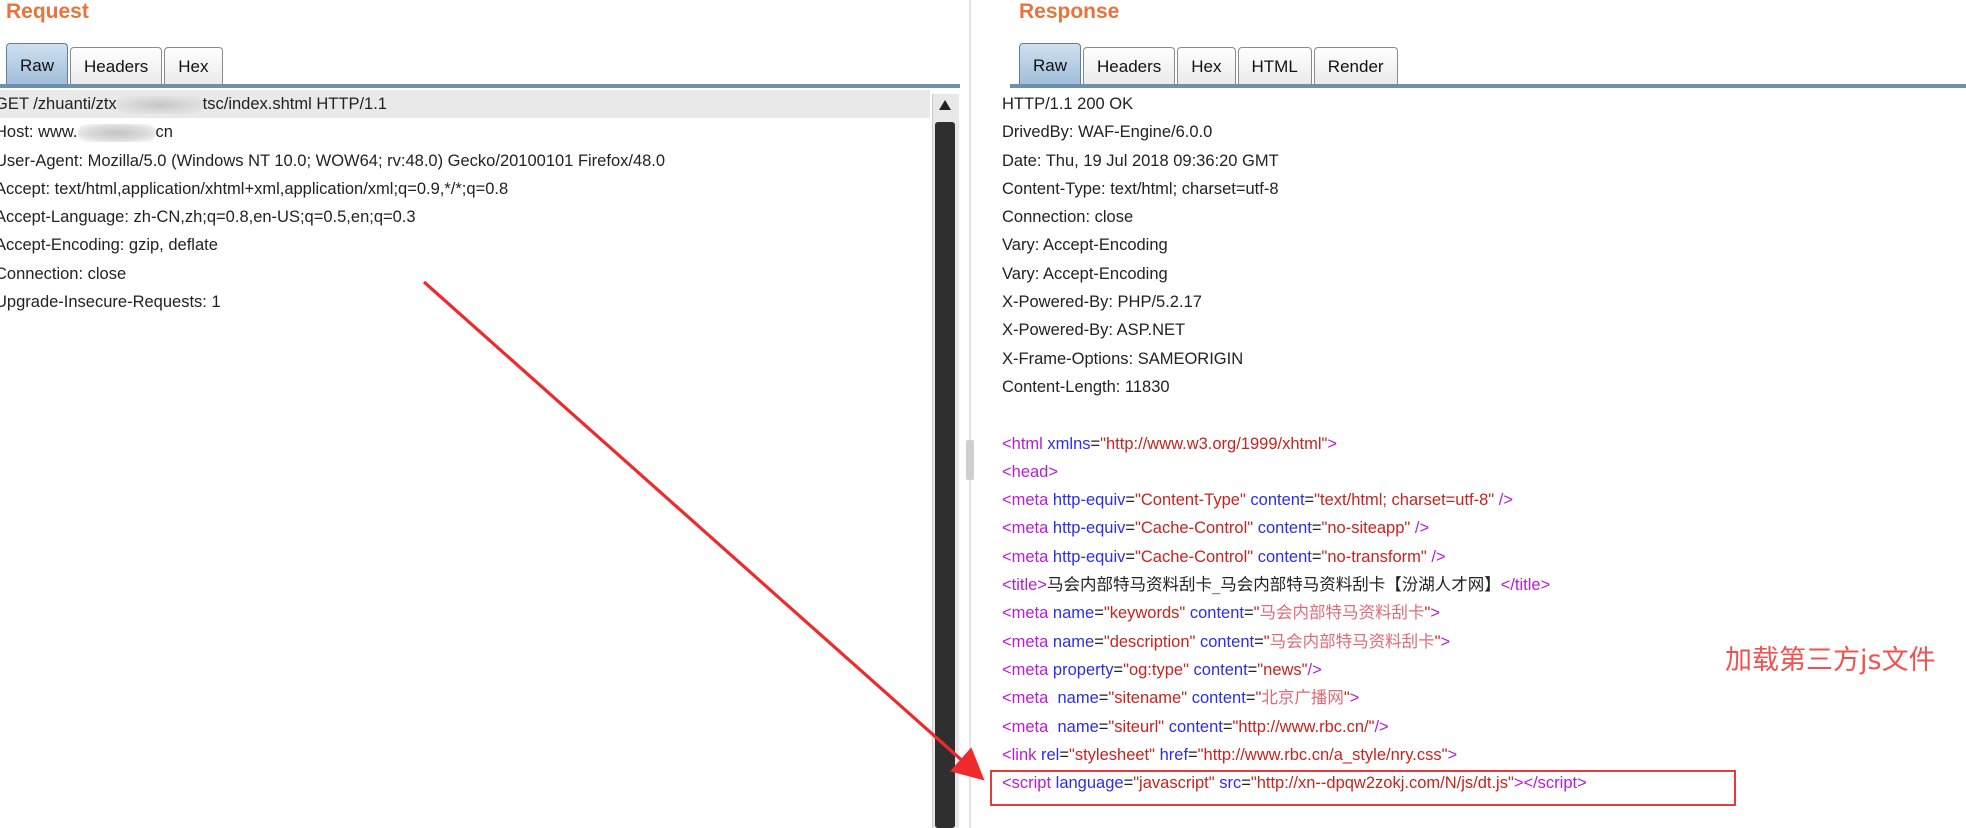  What do you see at coordinates (1107, 132) in the screenshot?
I see `response-header: DrivedBy: WAF-Engine/6.0.0` at bounding box center [1107, 132].